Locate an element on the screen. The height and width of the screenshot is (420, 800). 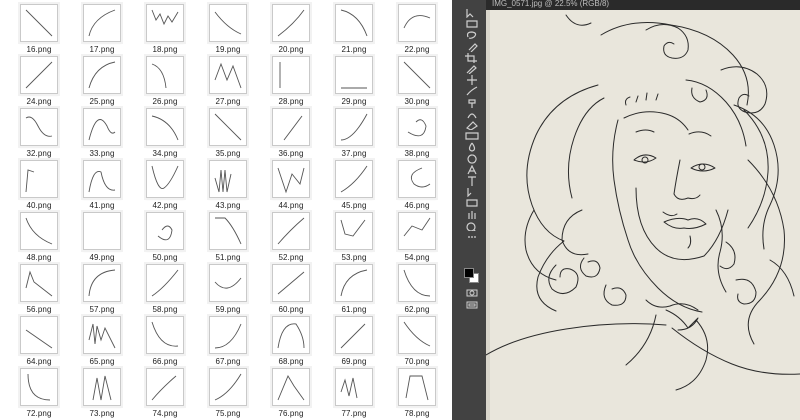
thumbnail-item: 36.png is located at coordinates (292, 138).